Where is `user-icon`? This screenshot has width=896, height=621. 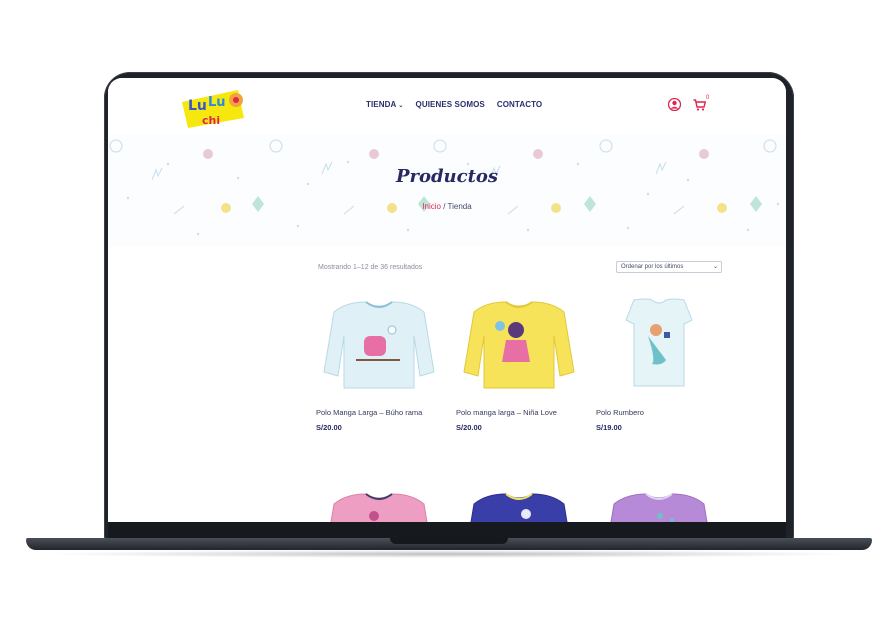 user-icon is located at coordinates (674, 104).